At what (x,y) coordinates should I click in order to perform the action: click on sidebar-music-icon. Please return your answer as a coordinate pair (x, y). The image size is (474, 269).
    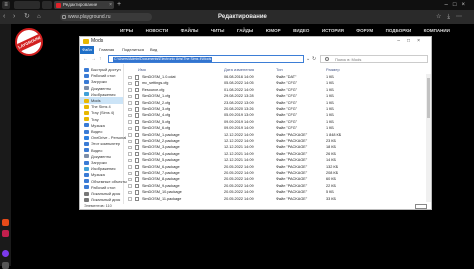
    Looking at the image, I should click on (5, 233).